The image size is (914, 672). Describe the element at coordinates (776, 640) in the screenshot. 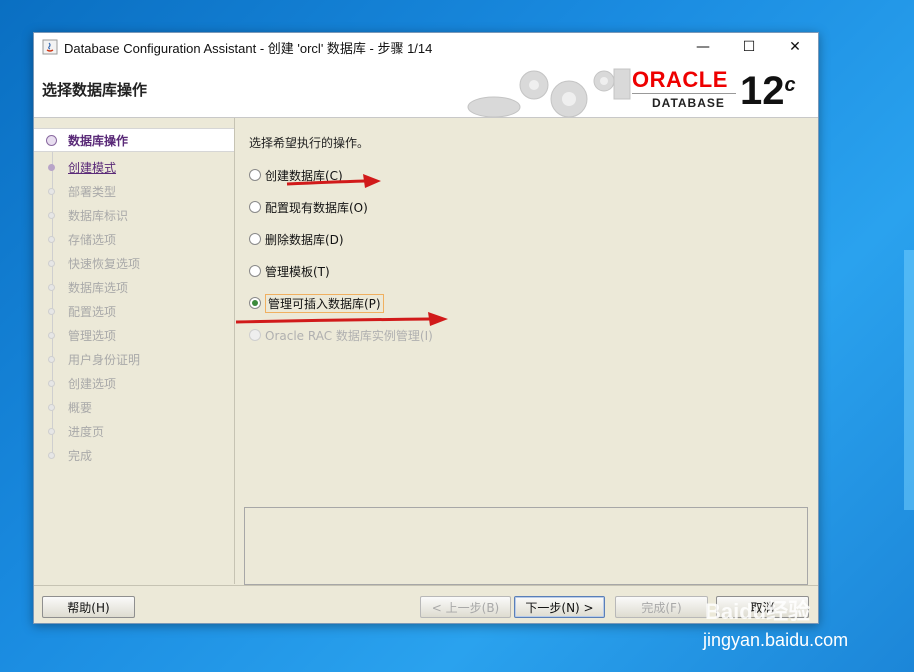

I see `baidu-watermark-url: jingyan.baidu.com` at that location.